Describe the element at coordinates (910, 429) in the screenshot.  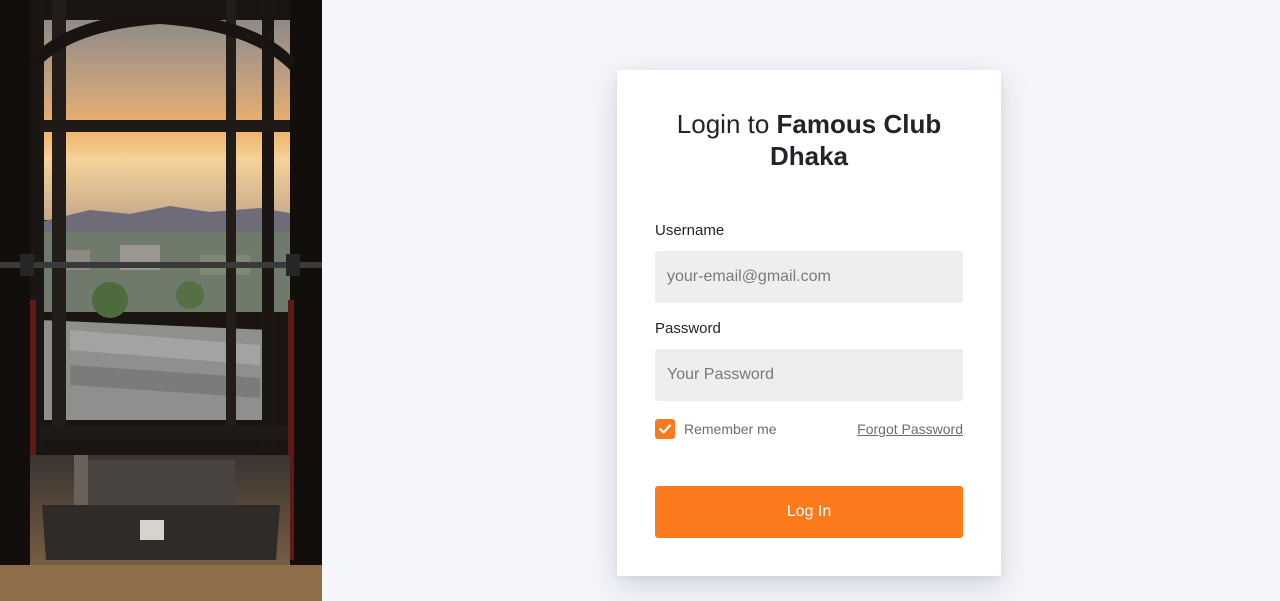
I see `forgot-password-link: Forgot Password` at that location.